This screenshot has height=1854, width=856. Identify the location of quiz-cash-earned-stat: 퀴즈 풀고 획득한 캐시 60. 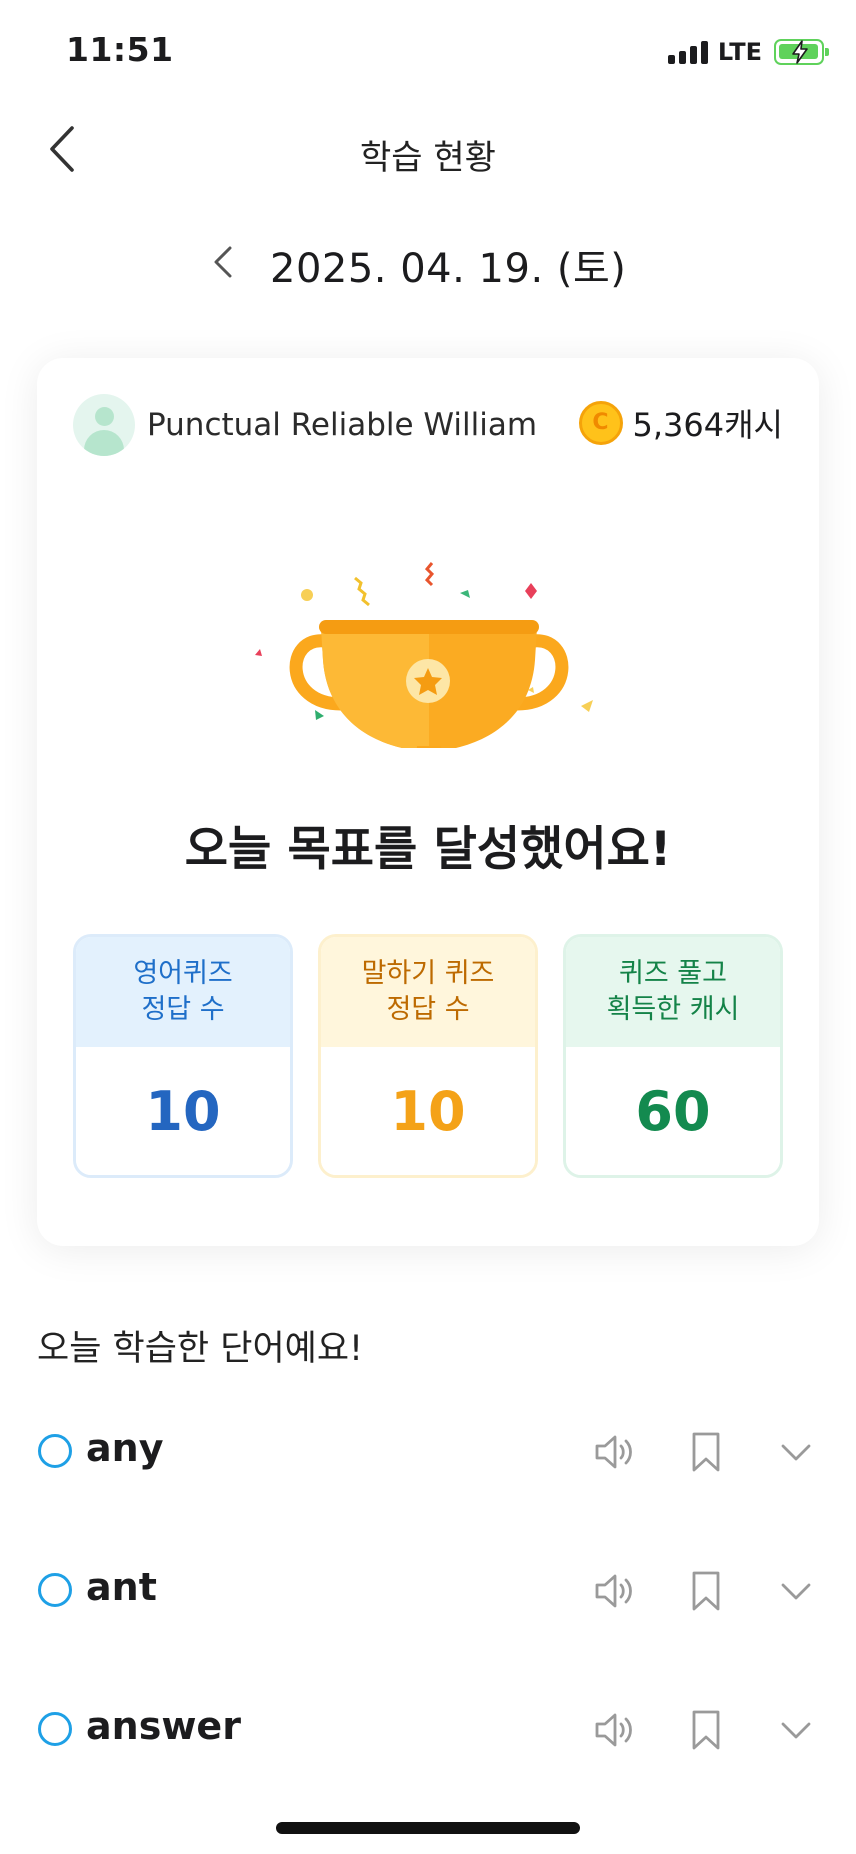
(673, 1056).